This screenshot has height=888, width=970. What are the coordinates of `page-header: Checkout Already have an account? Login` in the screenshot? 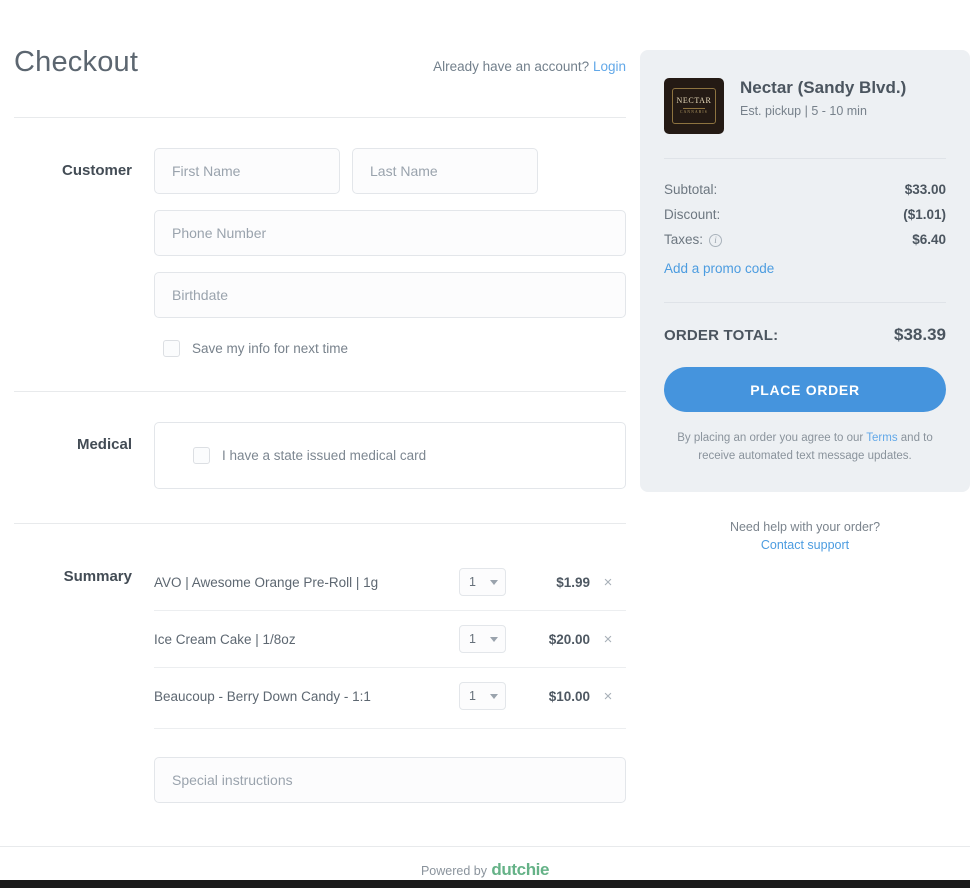 It's located at (320, 39).